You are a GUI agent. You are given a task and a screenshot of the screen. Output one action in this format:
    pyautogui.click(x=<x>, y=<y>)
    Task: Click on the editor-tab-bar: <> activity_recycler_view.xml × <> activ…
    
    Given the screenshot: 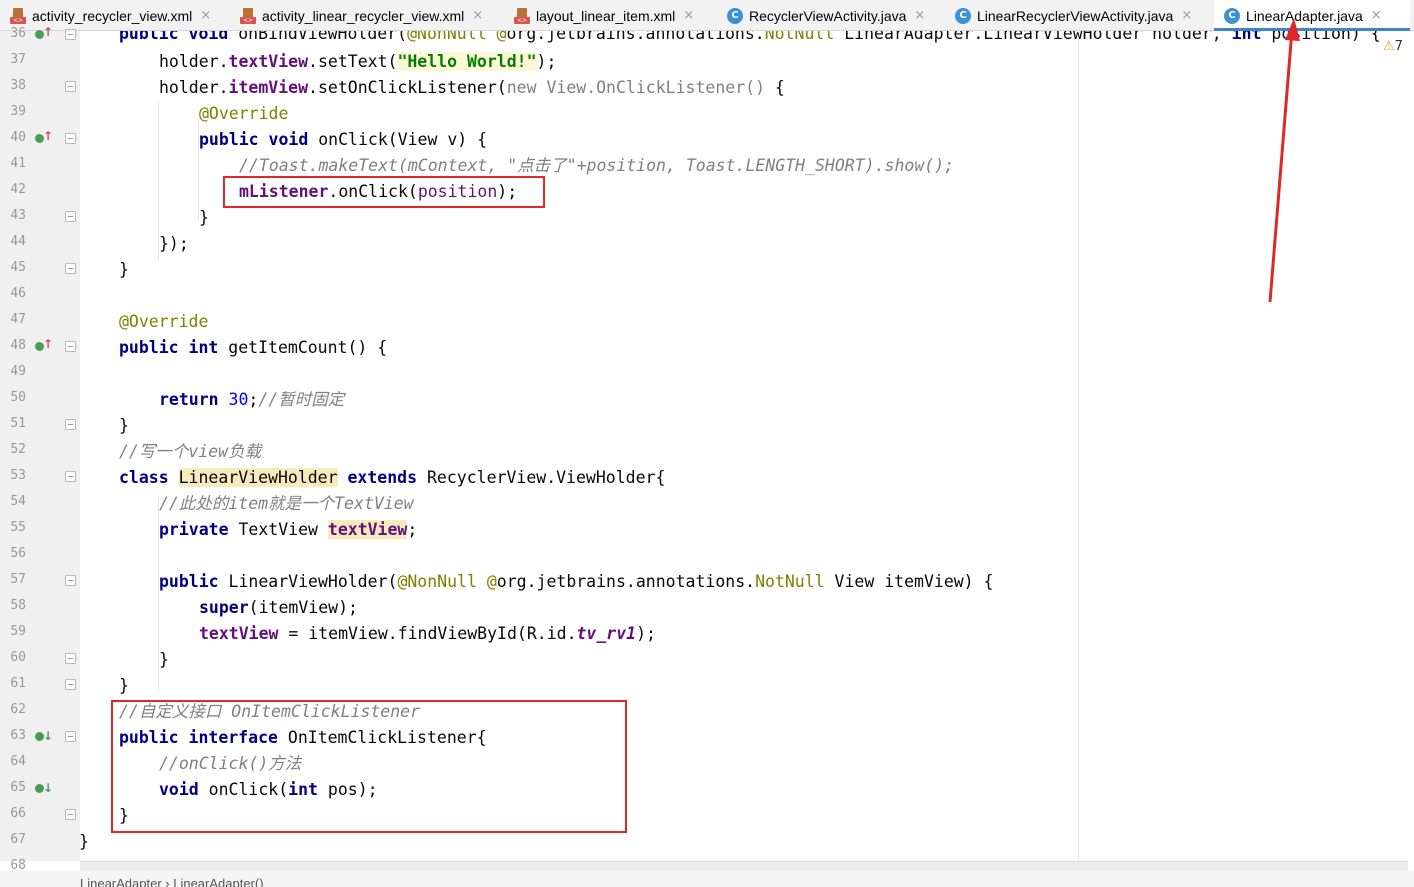 What is the action you would take?
    pyautogui.click(x=707, y=15)
    